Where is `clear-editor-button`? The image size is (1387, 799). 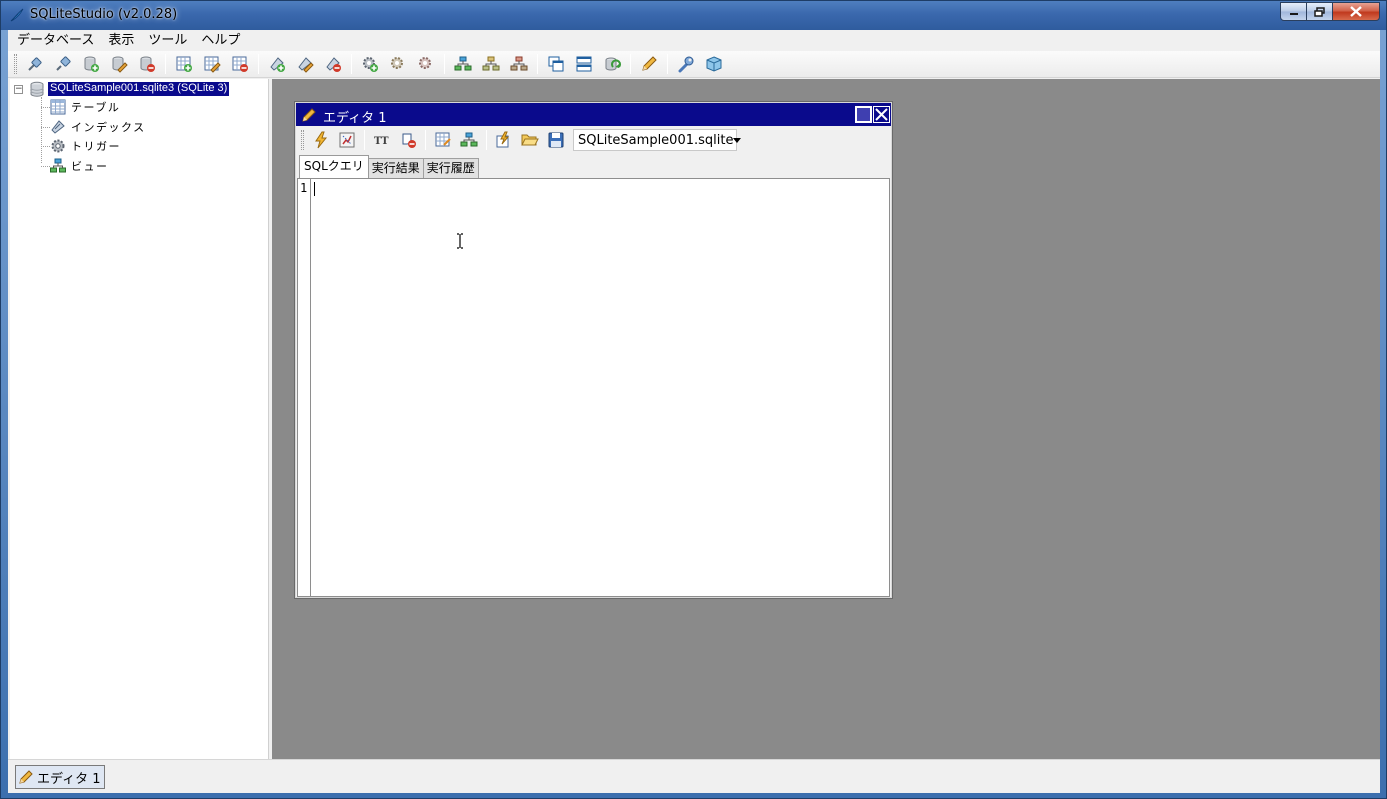
clear-editor-button is located at coordinates (408, 140).